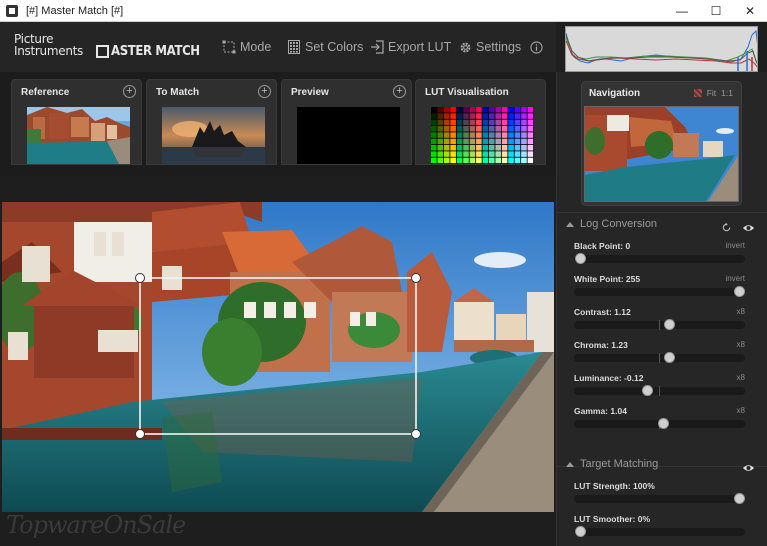 Image resolution: width=767 pixels, height=546 pixels. I want to click on preview-label: Preview, so click(310, 92).